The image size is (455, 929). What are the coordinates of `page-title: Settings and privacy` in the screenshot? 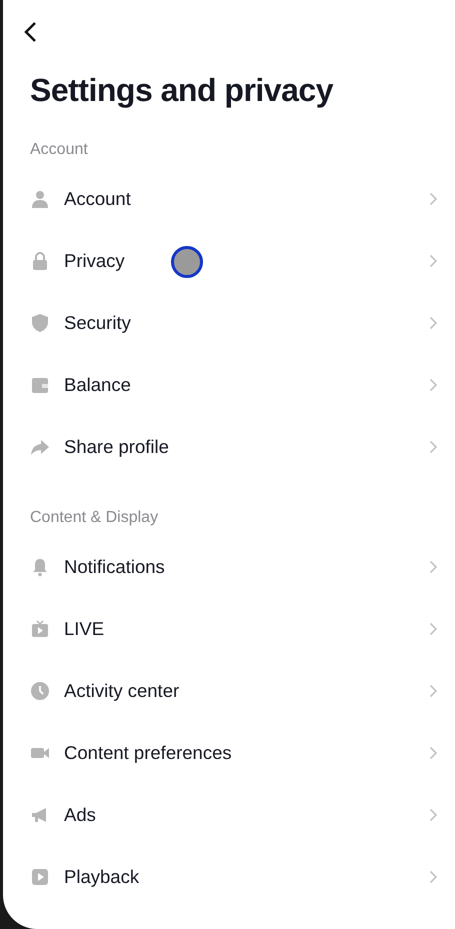 It's located at (181, 90).